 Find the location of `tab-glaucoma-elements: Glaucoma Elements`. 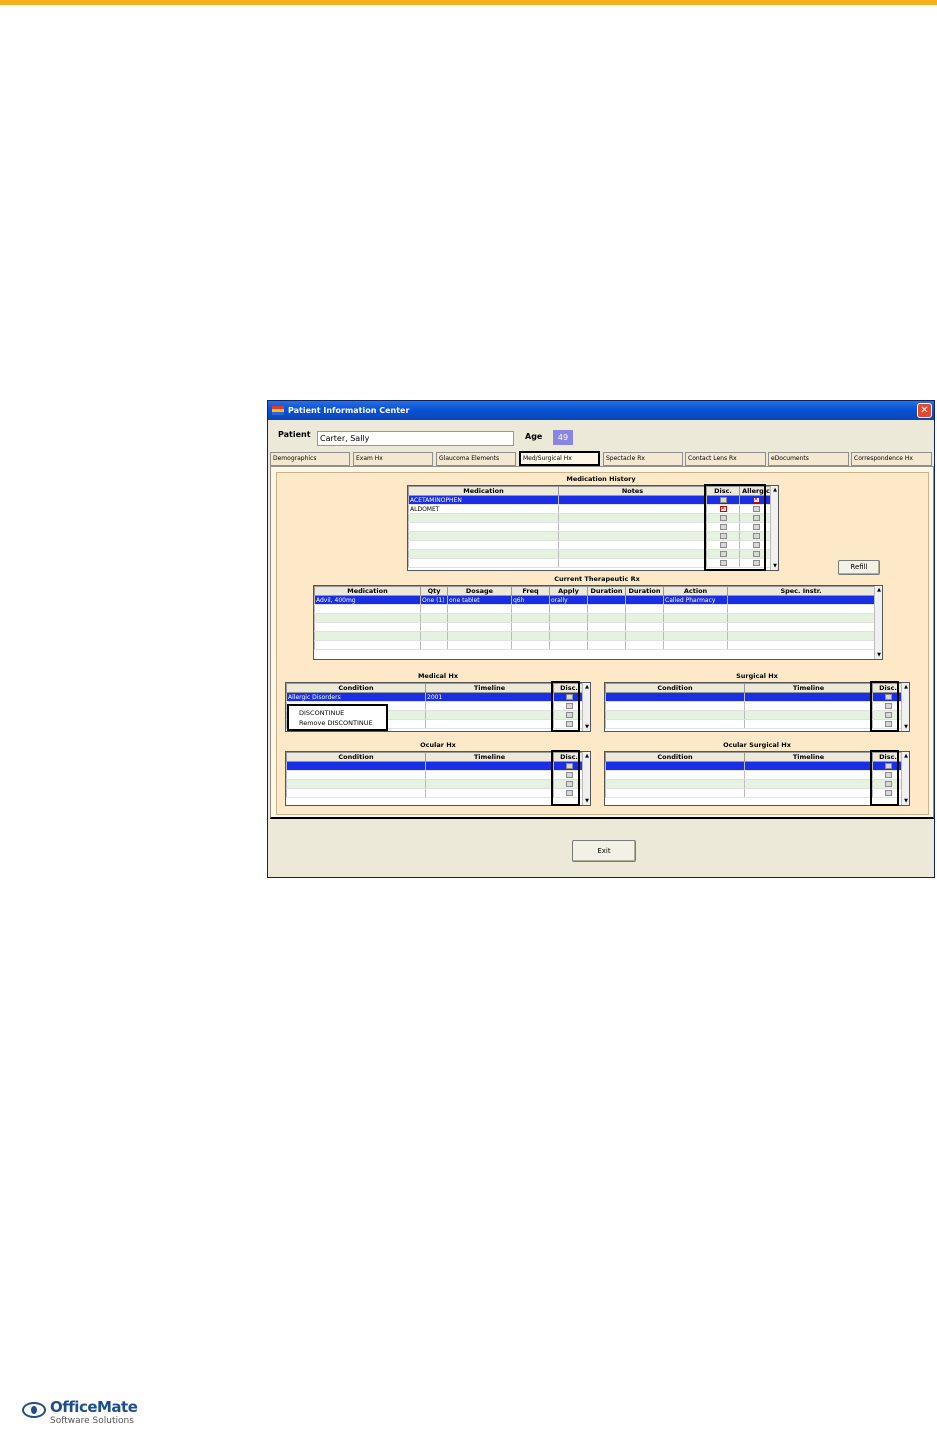

tab-glaucoma-elements: Glaucoma Elements is located at coordinates (476, 459).